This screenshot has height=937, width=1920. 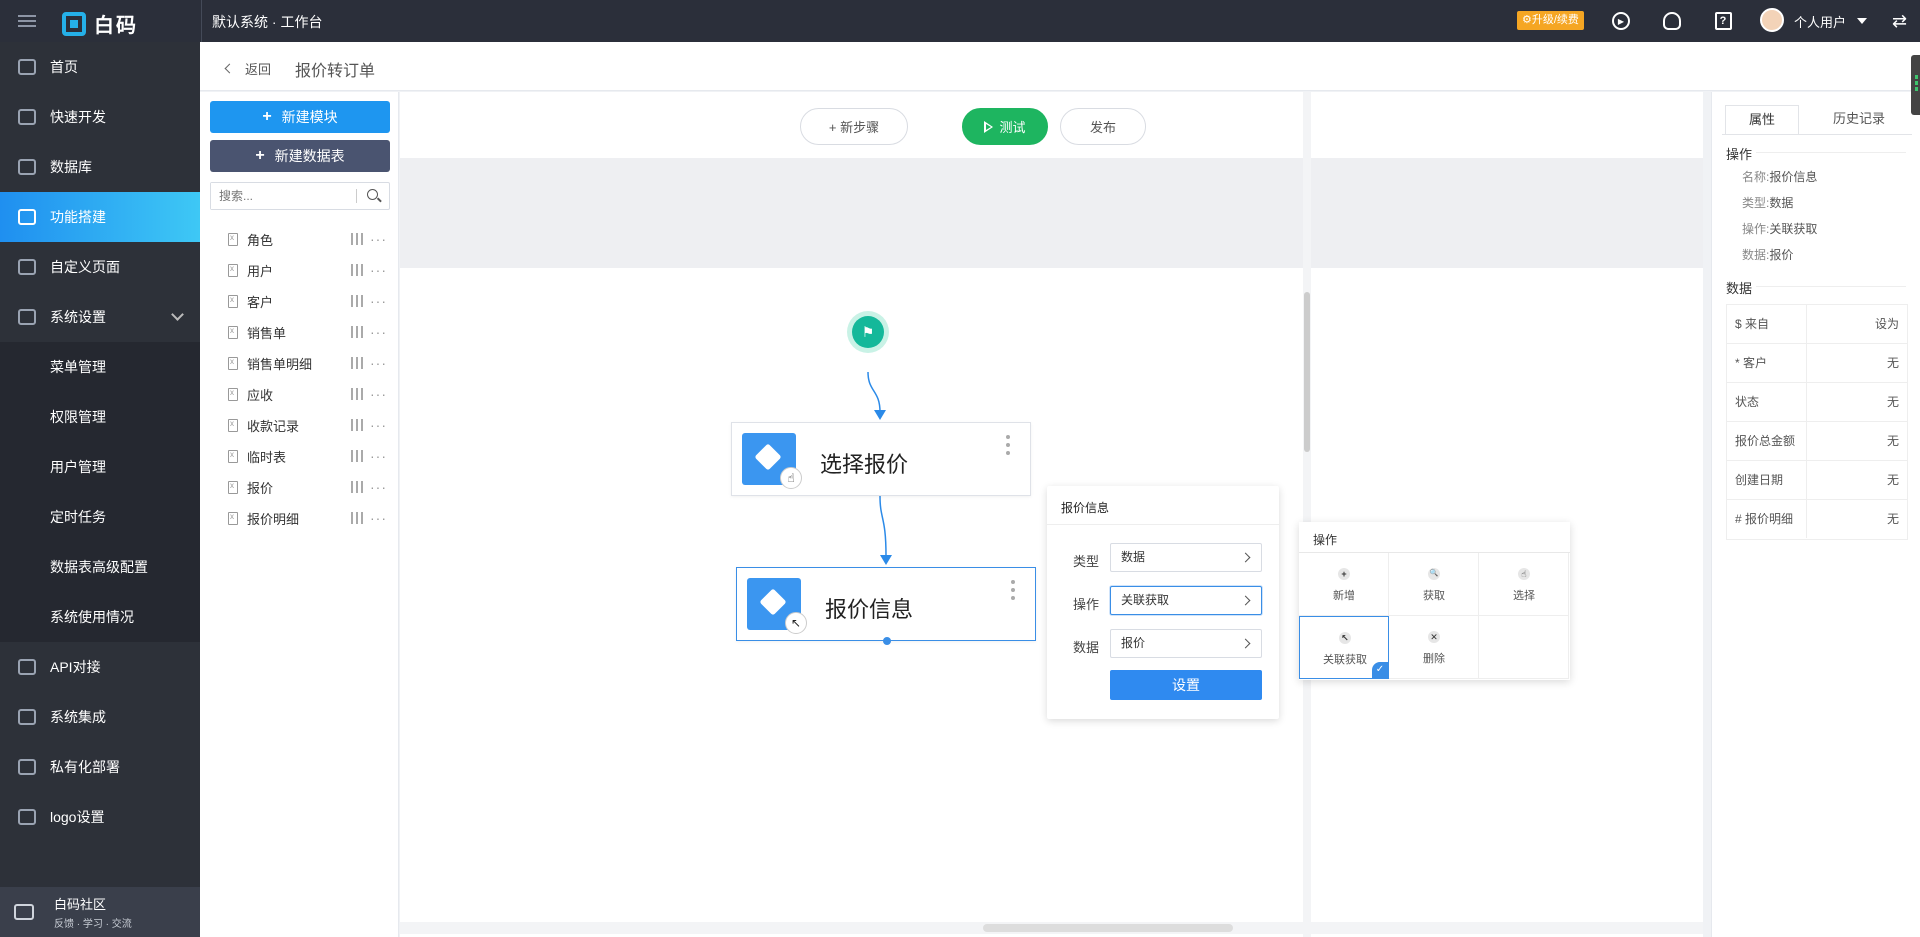 What do you see at coordinates (100, 217) in the screenshot?
I see `sidebar-item-function-build: 功能搭建` at bounding box center [100, 217].